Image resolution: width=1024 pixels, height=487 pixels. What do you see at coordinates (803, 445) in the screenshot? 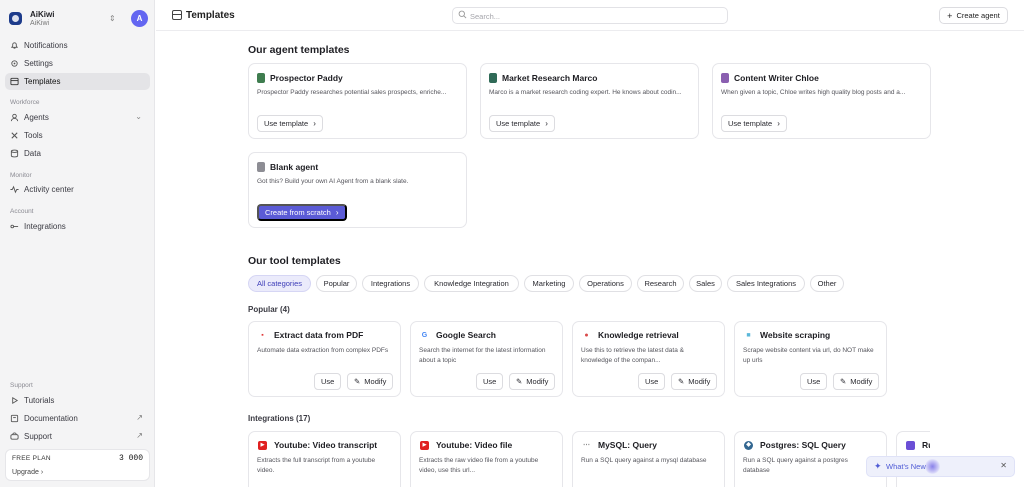
I see `card-title: Postgres: SQL Query` at bounding box center [803, 445].